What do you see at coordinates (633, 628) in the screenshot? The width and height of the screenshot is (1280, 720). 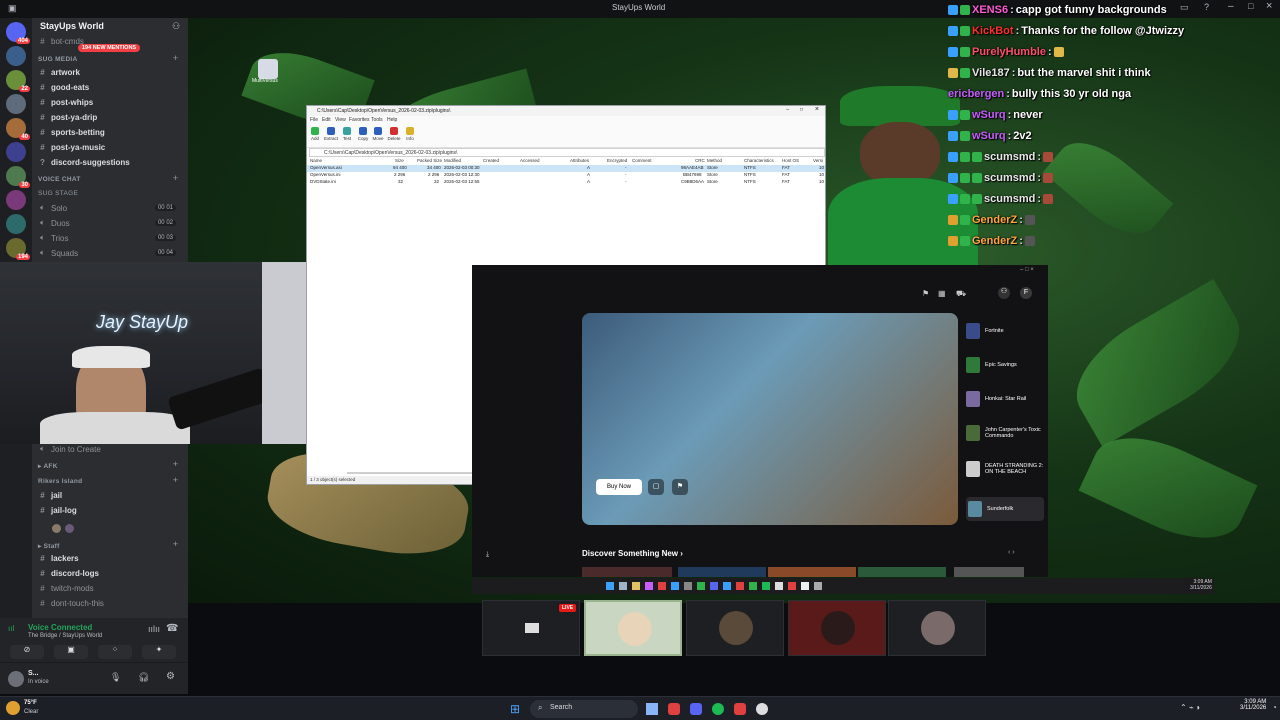 I see `stream-thumbnail-selected` at bounding box center [633, 628].